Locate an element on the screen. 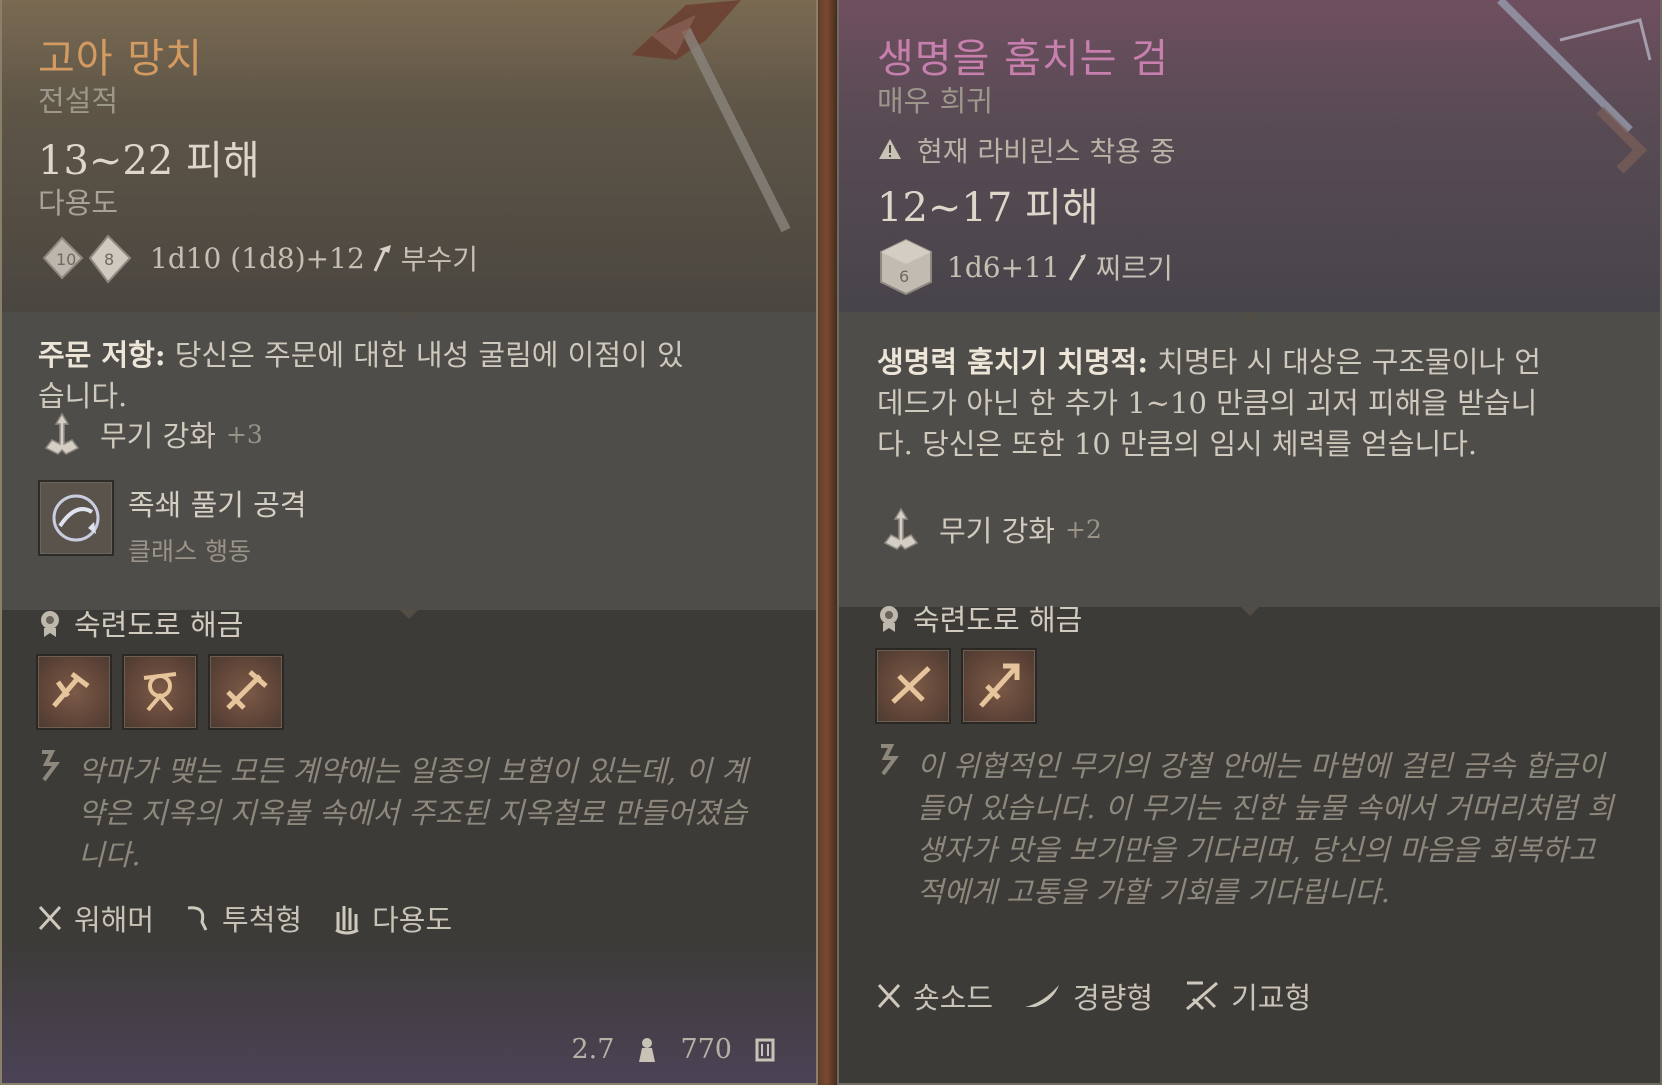  property-item: 다용도 is located at coordinates (392, 918).